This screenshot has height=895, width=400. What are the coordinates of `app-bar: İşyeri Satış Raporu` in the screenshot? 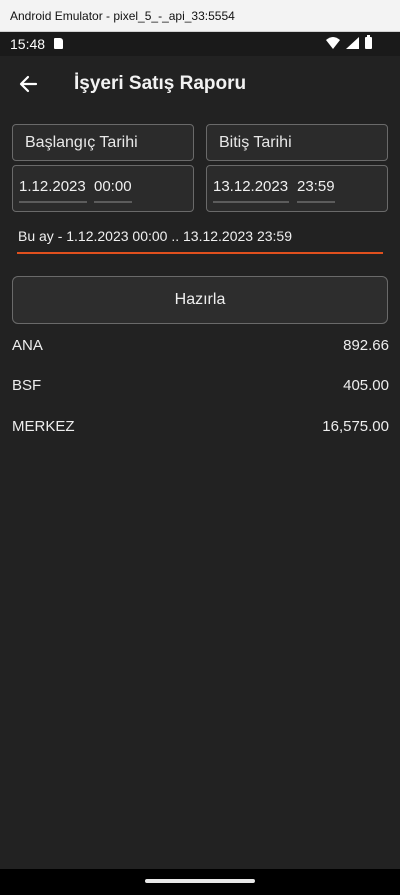 It's located at (200, 84).